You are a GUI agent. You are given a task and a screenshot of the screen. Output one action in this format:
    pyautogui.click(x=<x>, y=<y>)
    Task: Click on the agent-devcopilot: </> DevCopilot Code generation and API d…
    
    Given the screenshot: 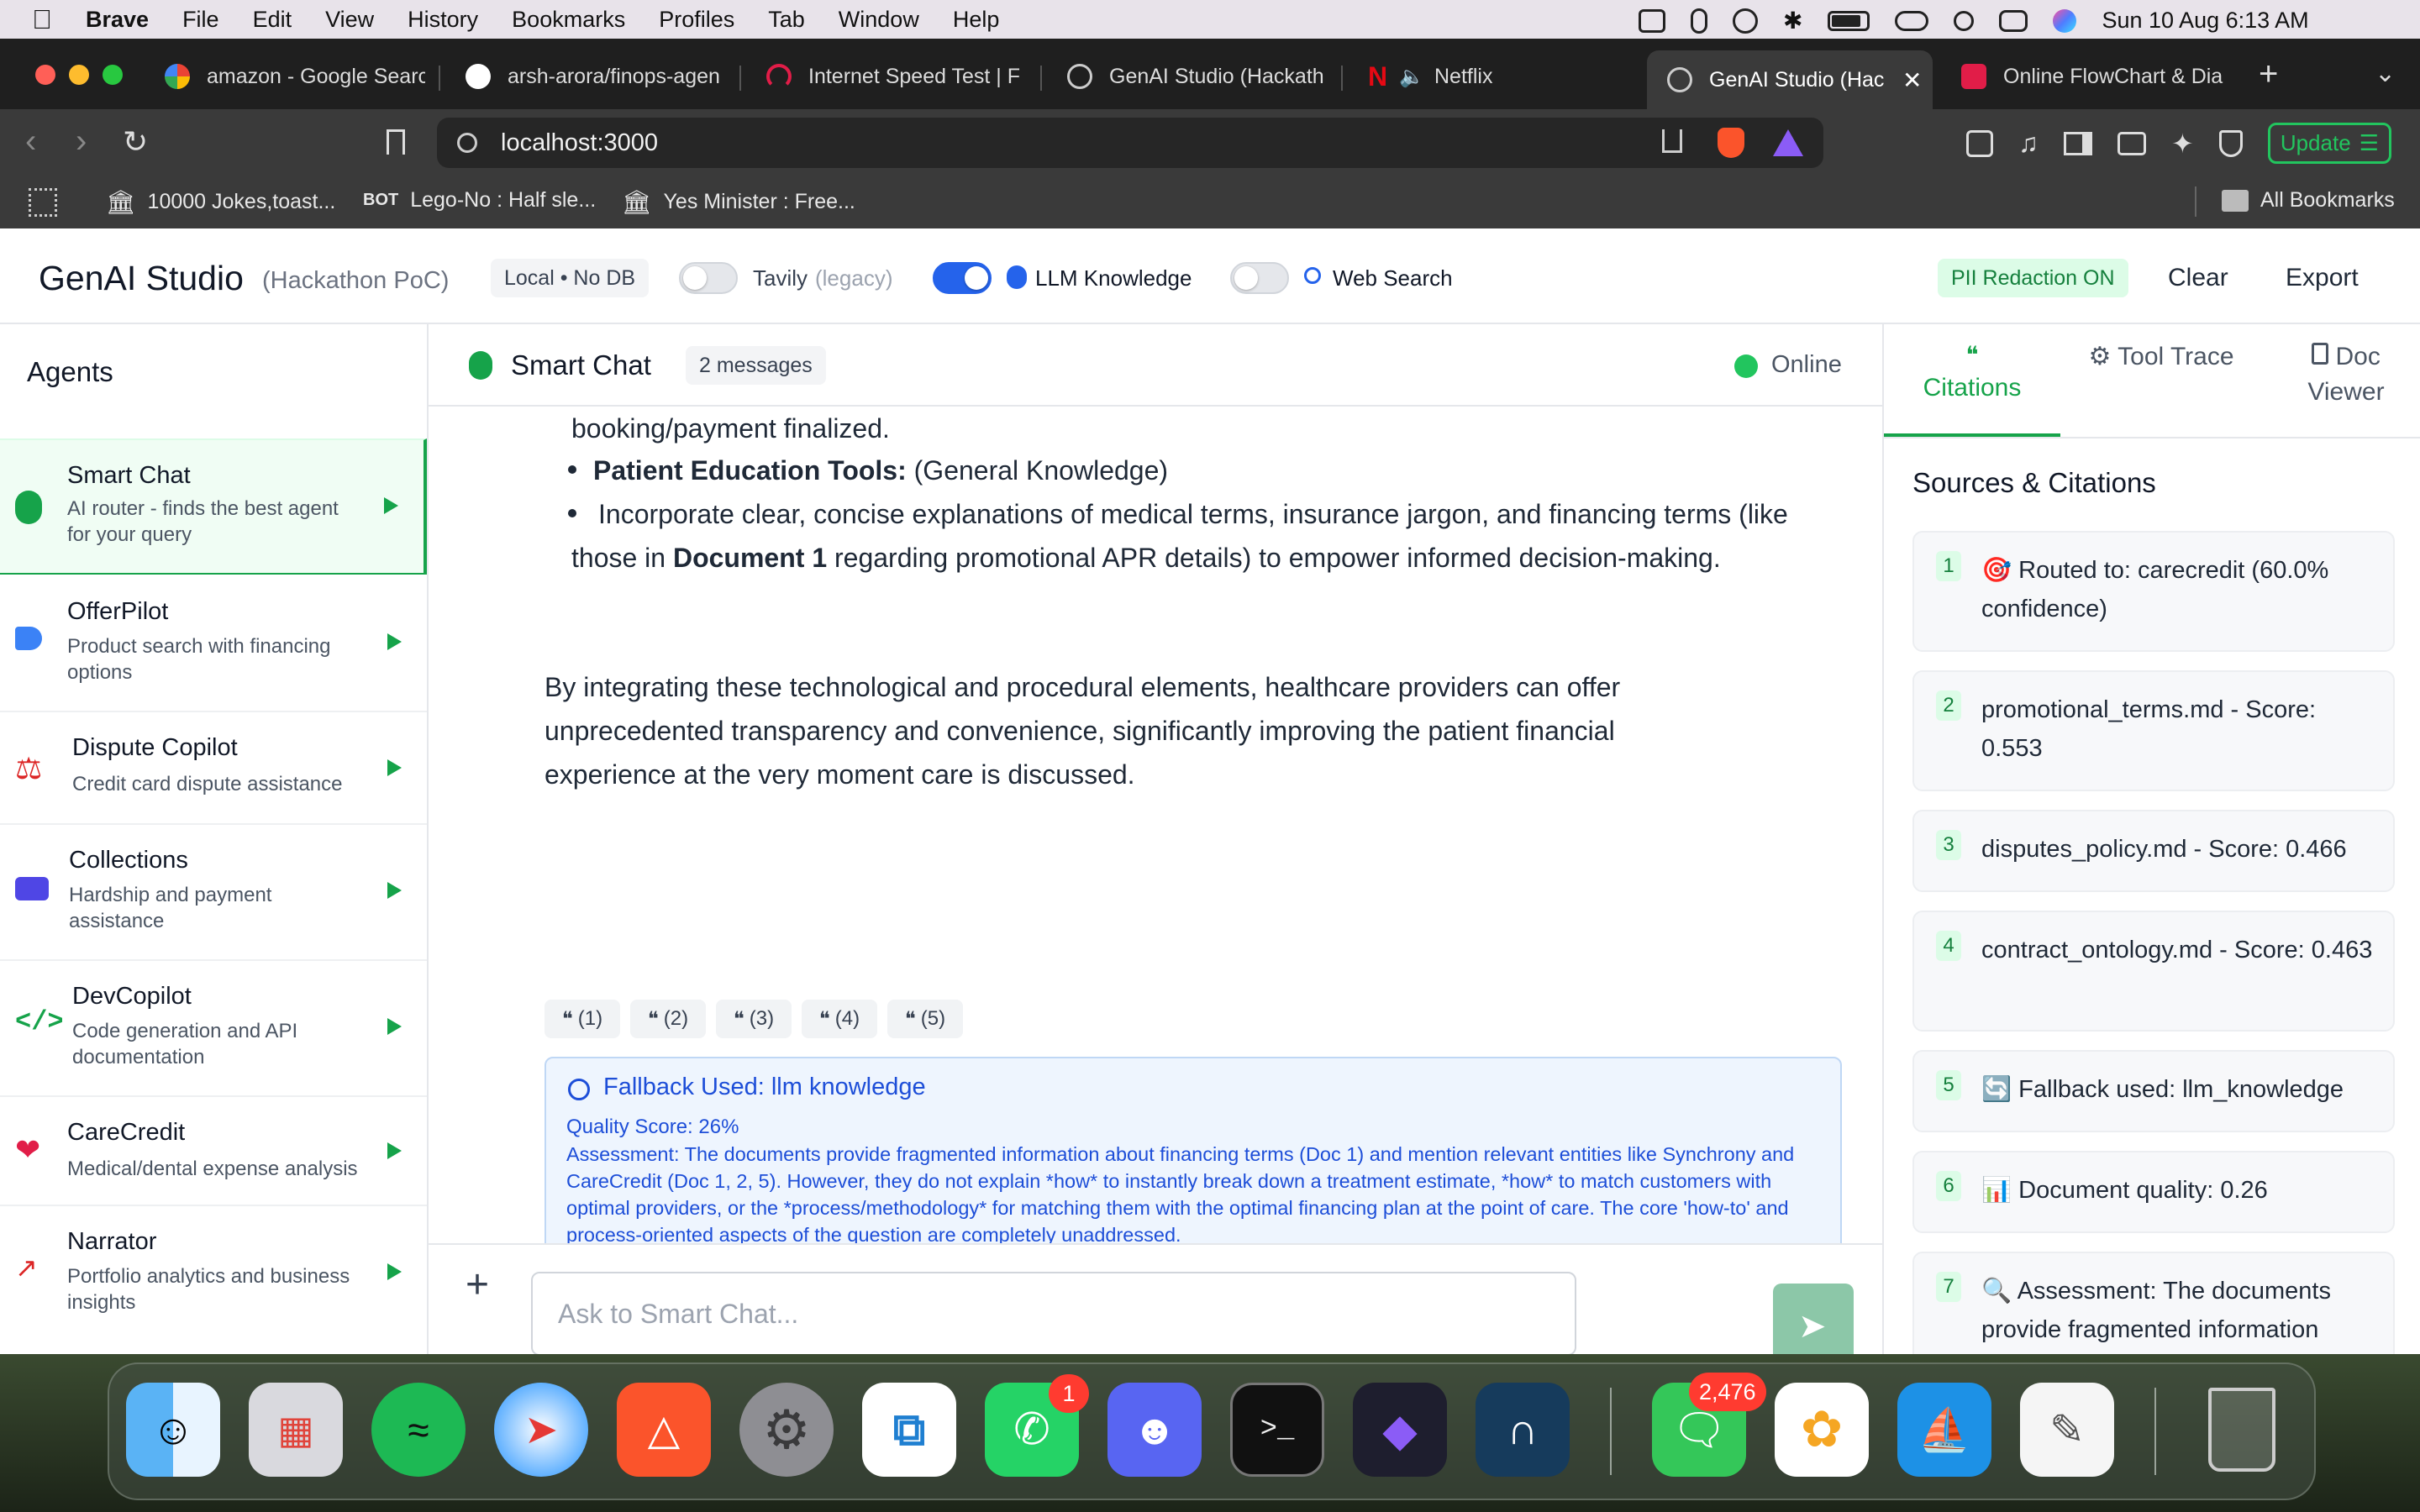 What is the action you would take?
    pyautogui.click(x=214, y=1029)
    